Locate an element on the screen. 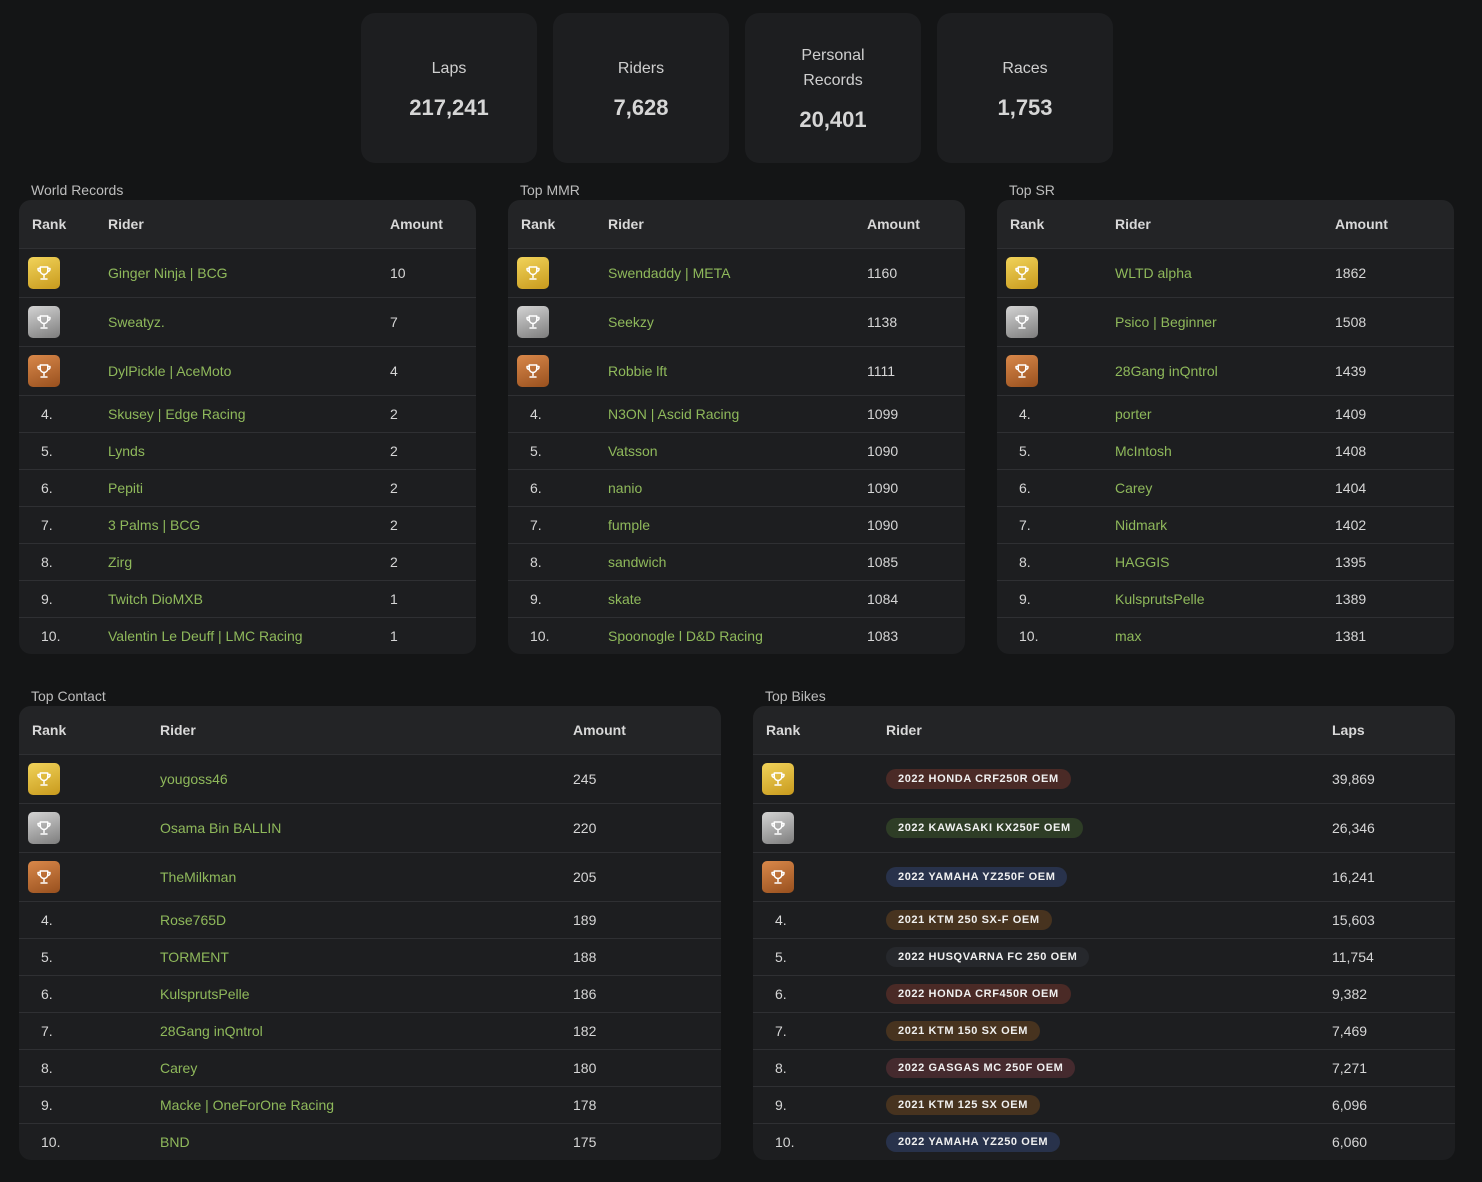 This screenshot has width=1482, height=1182. trophy-silver-icon is located at coordinates (778, 828).